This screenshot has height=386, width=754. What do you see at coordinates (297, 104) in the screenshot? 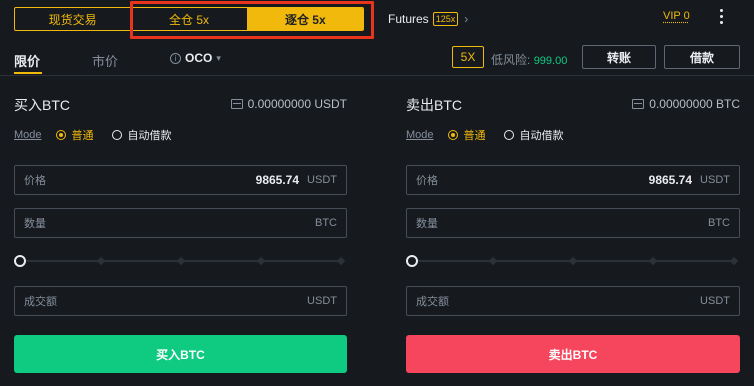
I see `buy-balance-value: 0.00000000 USDT` at bounding box center [297, 104].